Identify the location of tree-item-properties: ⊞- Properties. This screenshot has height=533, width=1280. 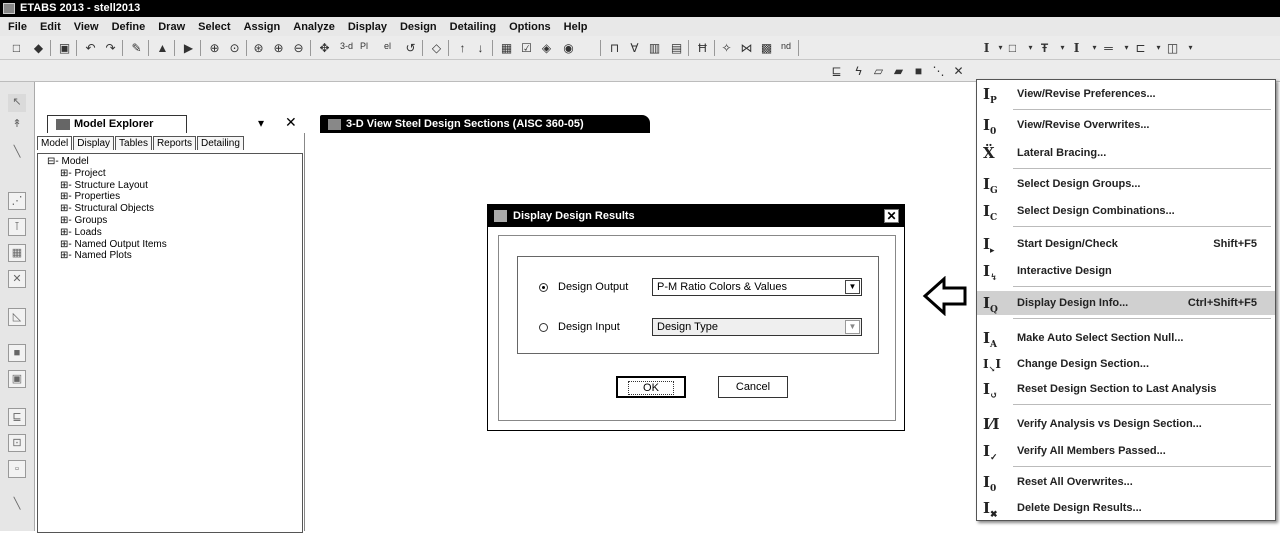
(174, 197).